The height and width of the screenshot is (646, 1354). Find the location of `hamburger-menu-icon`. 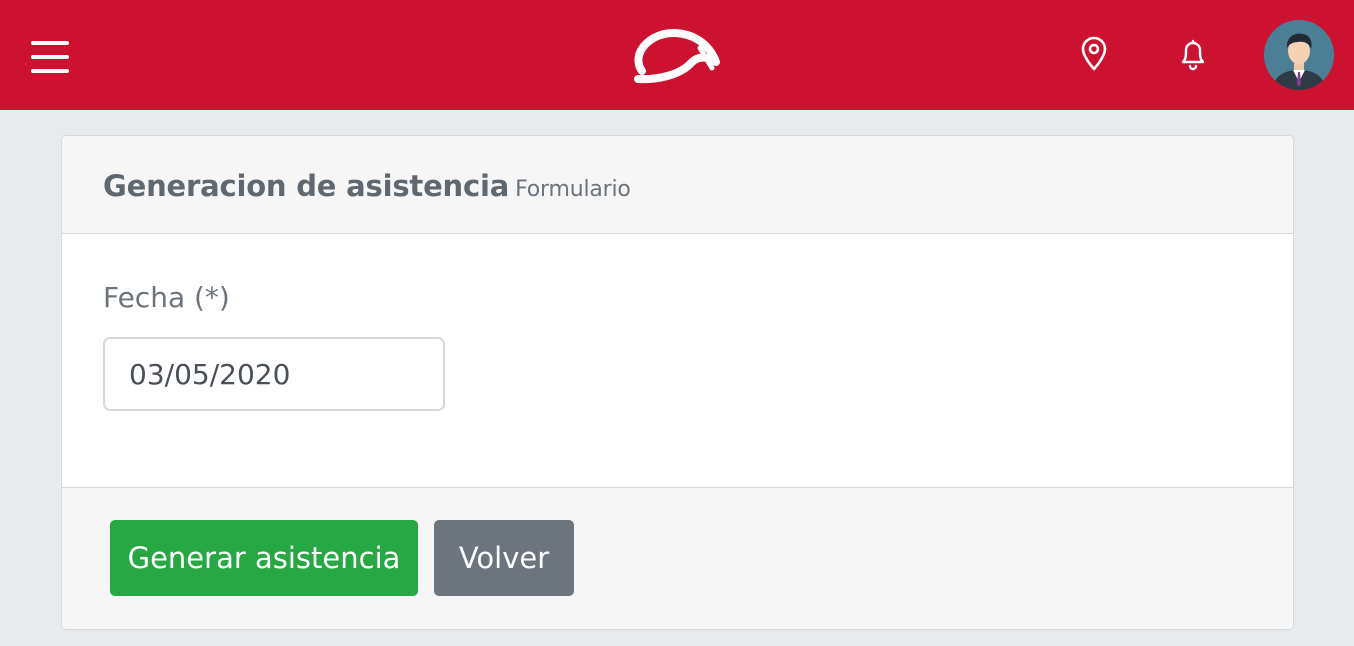

hamburger-menu-icon is located at coordinates (50, 57).